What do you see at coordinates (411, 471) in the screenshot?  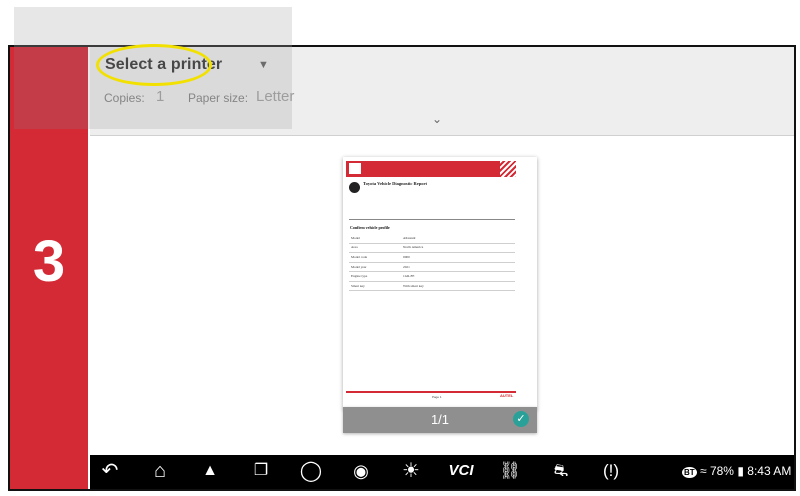 I see `brightness-icon: ☀` at bounding box center [411, 471].